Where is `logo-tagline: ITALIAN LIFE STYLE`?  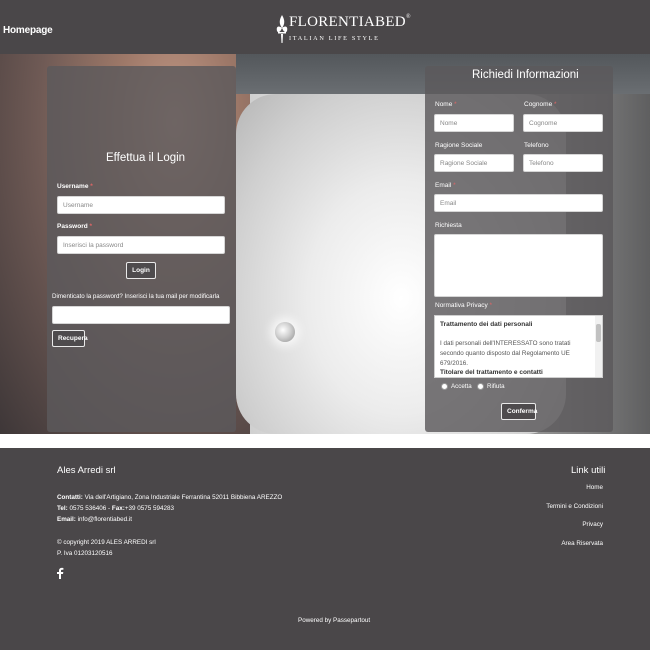
logo-tagline: ITALIAN LIFE STYLE is located at coordinates (334, 38).